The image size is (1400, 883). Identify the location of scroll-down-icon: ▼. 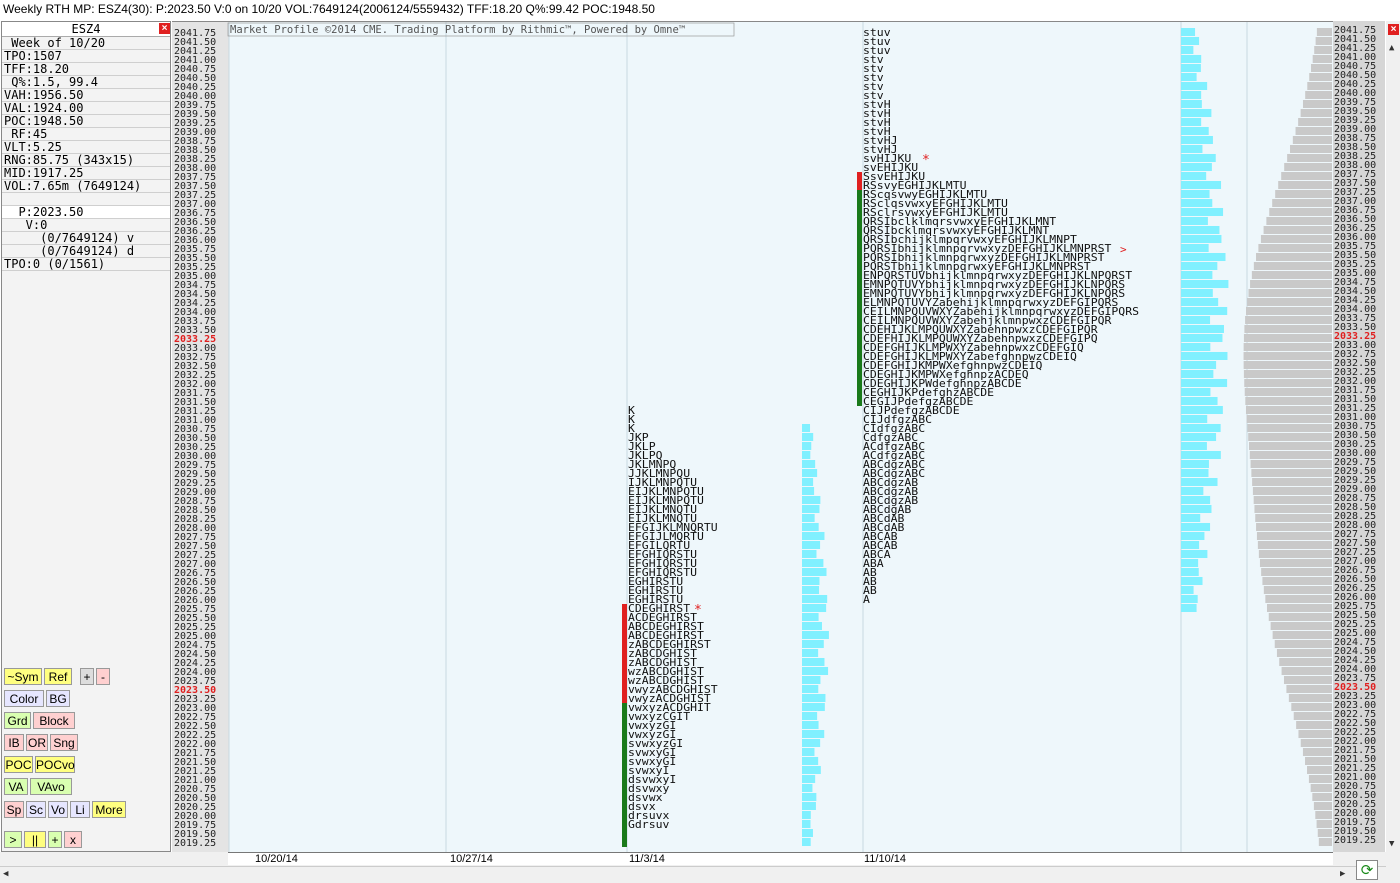
(1391, 844).